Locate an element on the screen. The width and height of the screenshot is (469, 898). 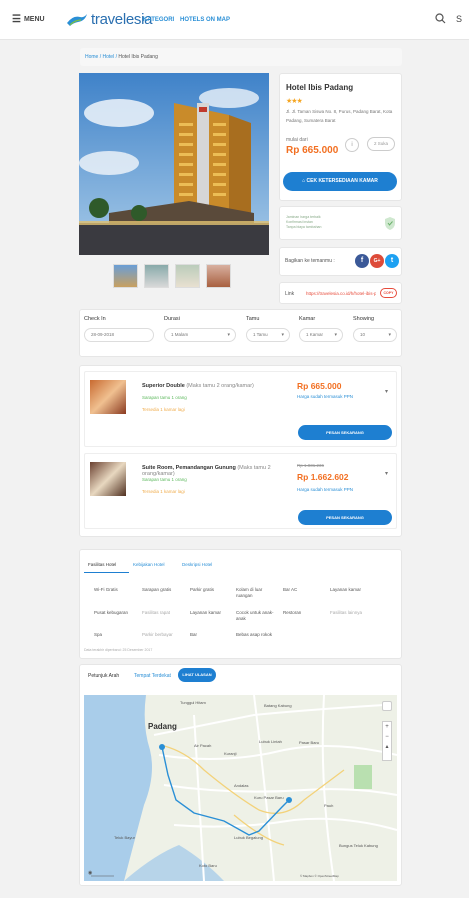
map-label: Bungus Teluk Kabung is located at coordinates (358, 845).